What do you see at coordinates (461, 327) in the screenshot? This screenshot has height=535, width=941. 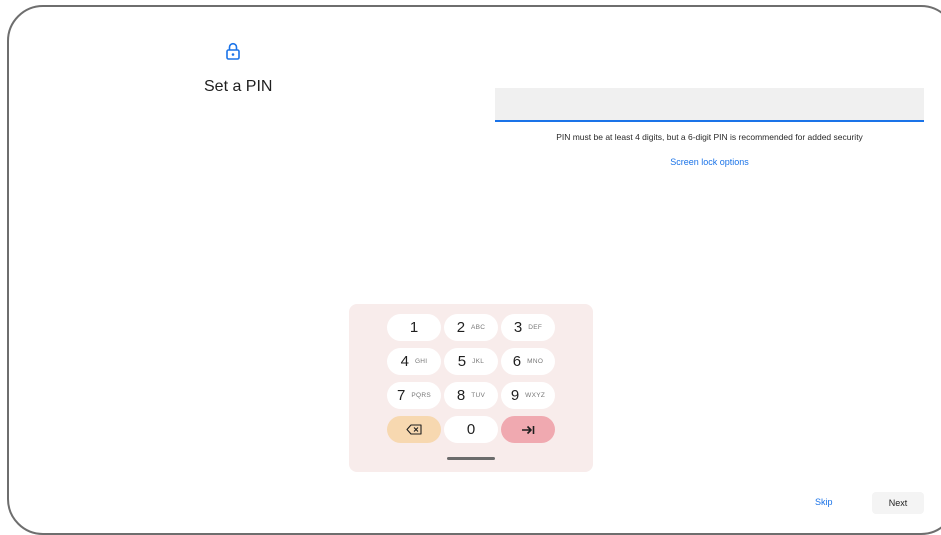 I see `key-digit: 2` at bounding box center [461, 327].